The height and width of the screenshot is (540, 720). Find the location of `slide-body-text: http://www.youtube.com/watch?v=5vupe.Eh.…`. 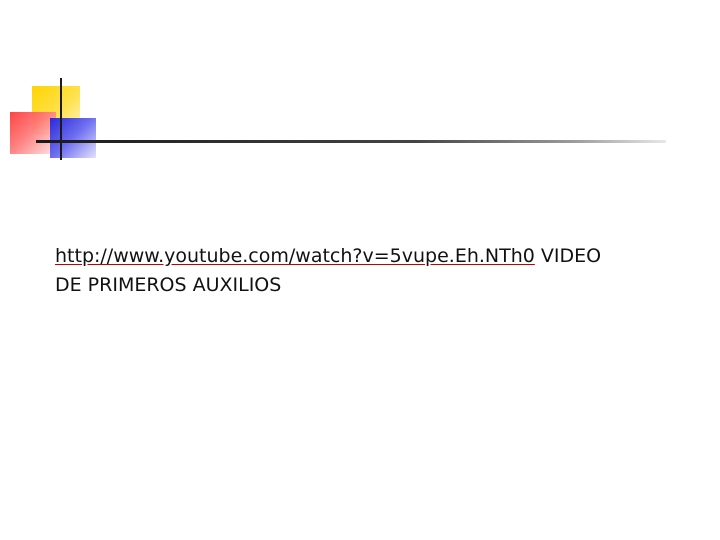

slide-body-text: http://www.youtube.com/watch?v=5vupe.Eh.… is located at coordinates (365, 271).